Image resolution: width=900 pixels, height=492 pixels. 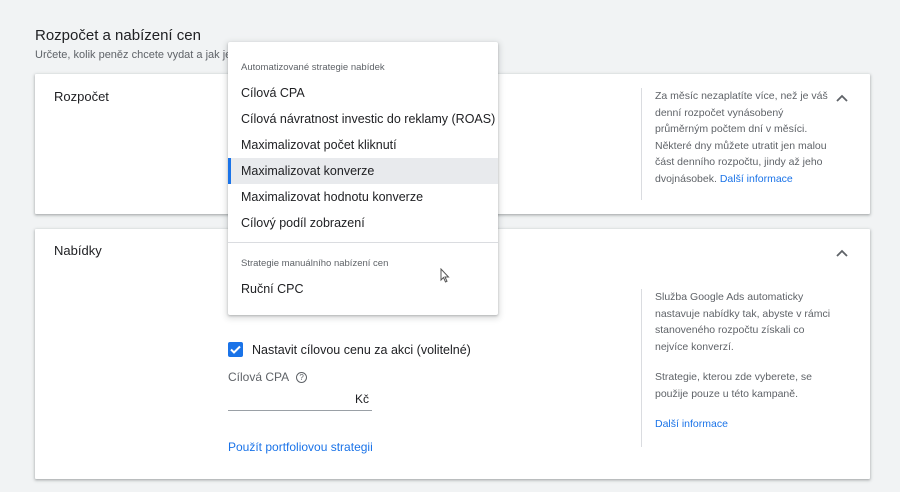 What do you see at coordinates (363, 197) in the screenshot?
I see `menu-item-maximize-conversion-value: Maximalizovat hodnotu konverze` at bounding box center [363, 197].